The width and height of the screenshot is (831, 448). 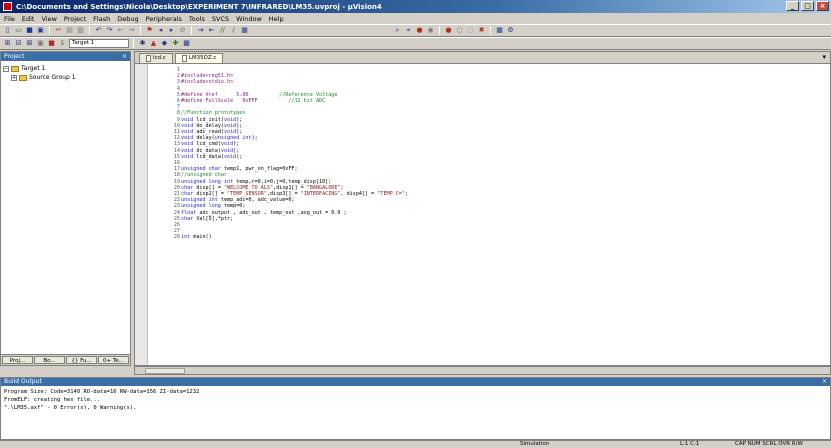 What do you see at coordinates (276, 19) in the screenshot?
I see `menu-help: Help` at bounding box center [276, 19].